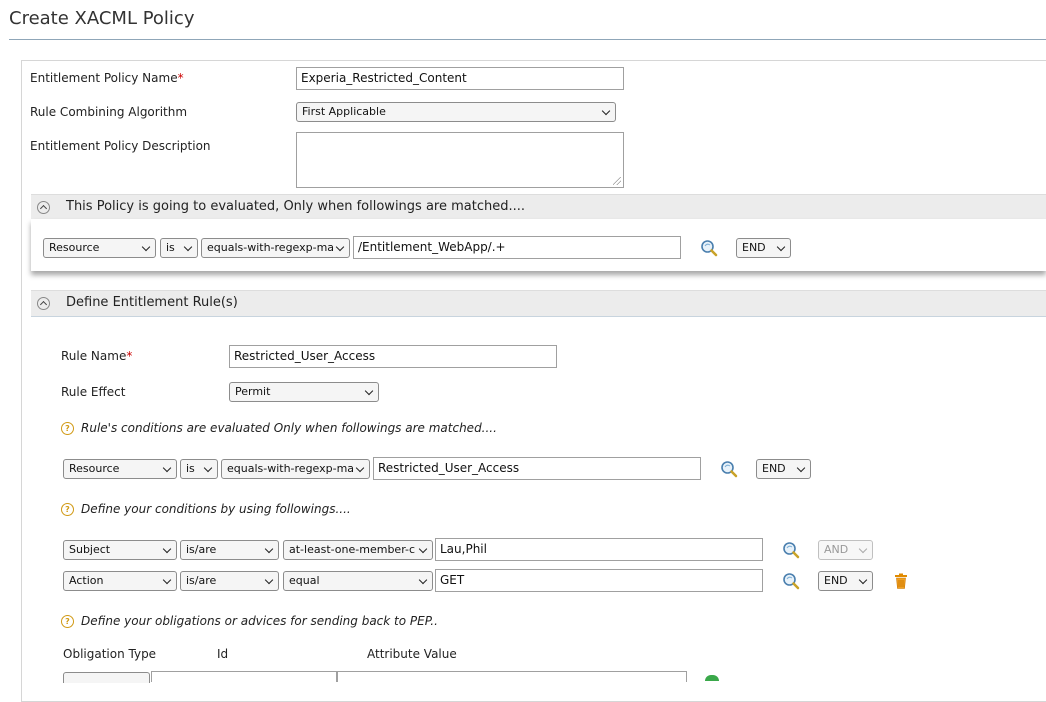  Describe the element at coordinates (460, 160) in the screenshot. I see `description-textarea` at that location.